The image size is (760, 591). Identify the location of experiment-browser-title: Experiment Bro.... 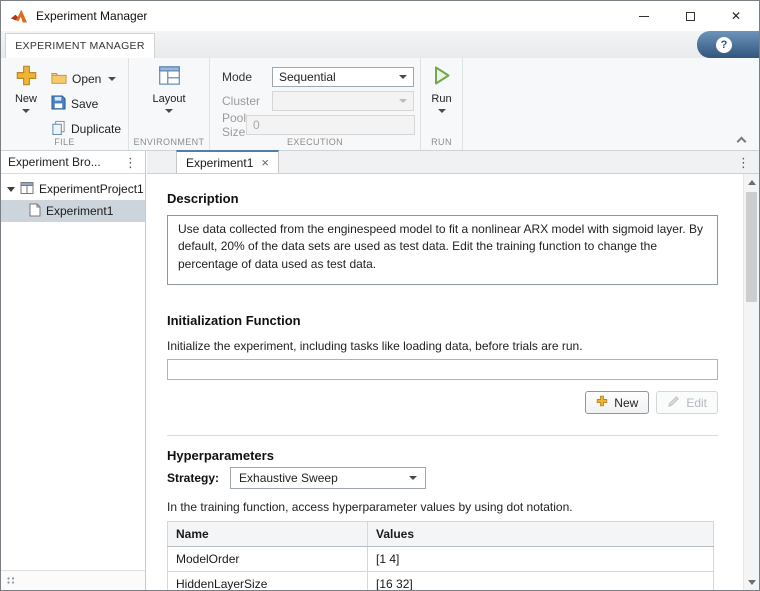
(54, 162).